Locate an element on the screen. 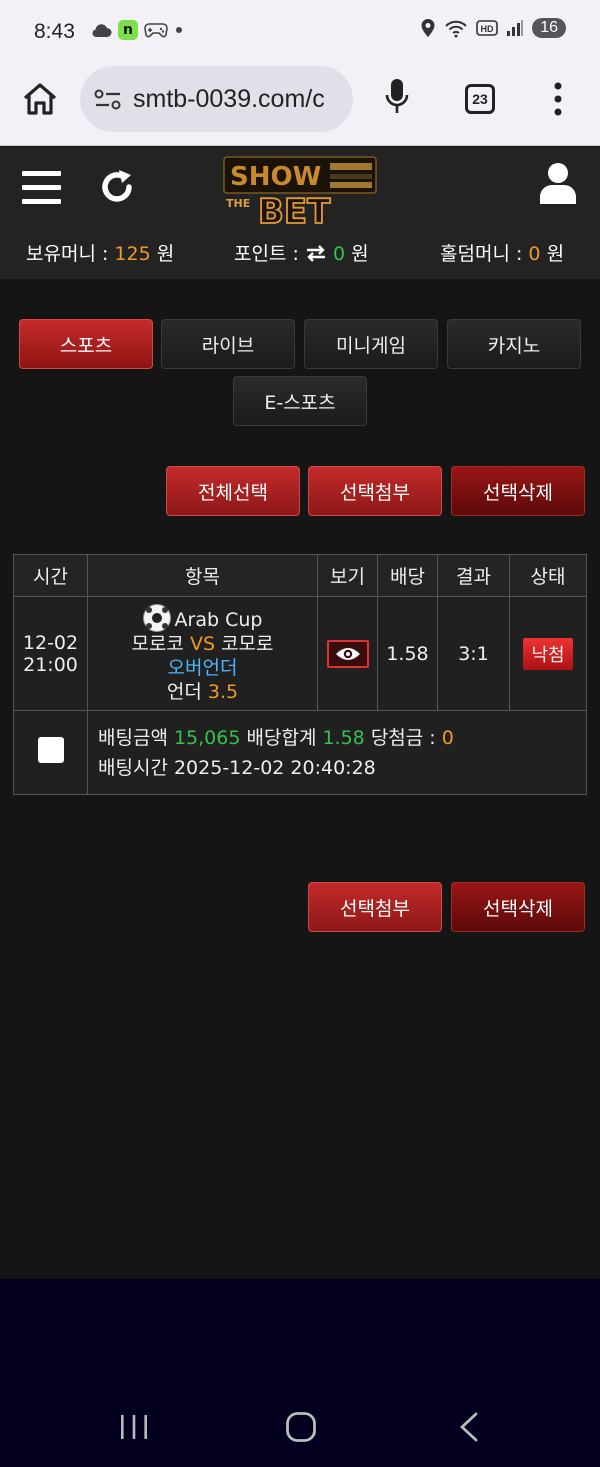 The height and width of the screenshot is (1467, 600). url-text: smtb-0039.com/c is located at coordinates (229, 99).